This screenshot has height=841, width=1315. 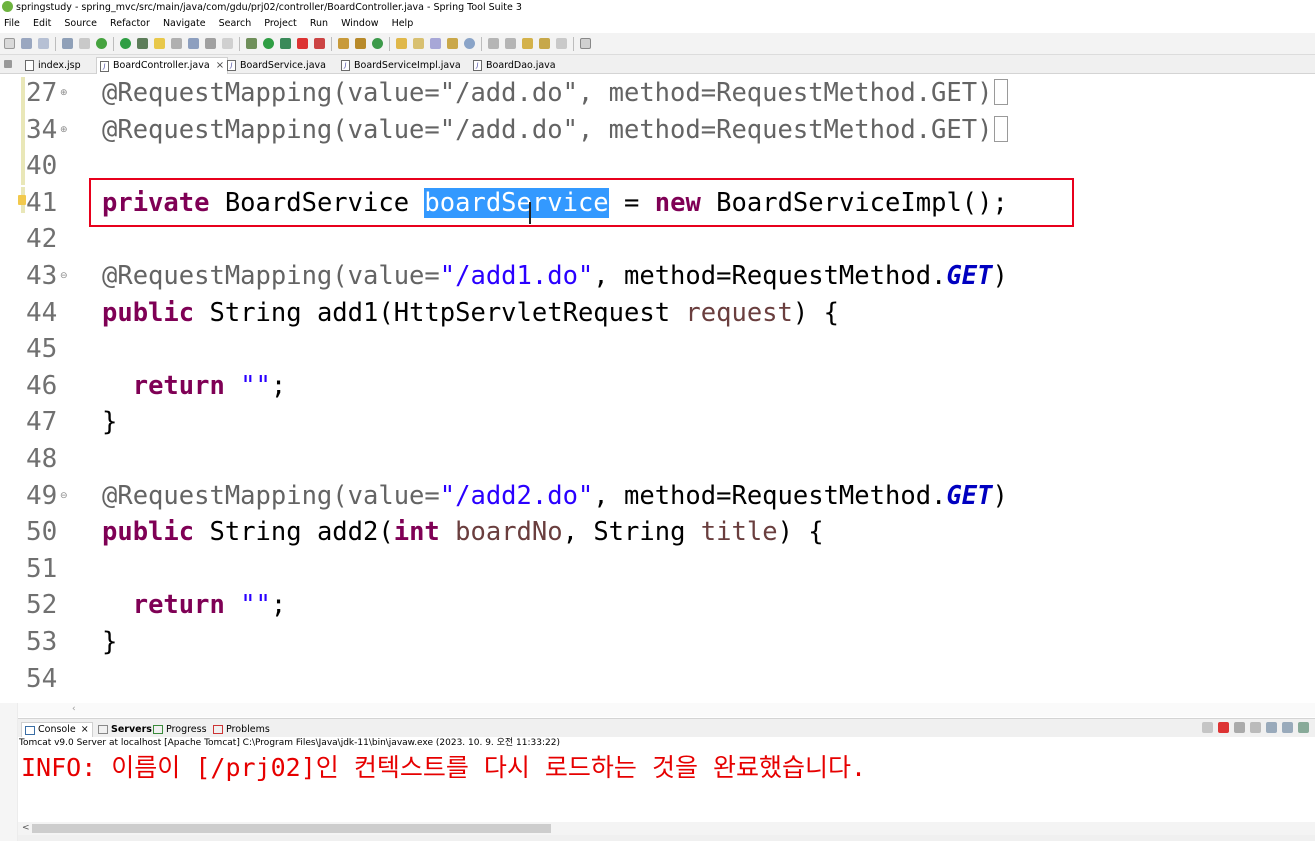 I want to click on menu-help: Help, so click(x=403, y=23).